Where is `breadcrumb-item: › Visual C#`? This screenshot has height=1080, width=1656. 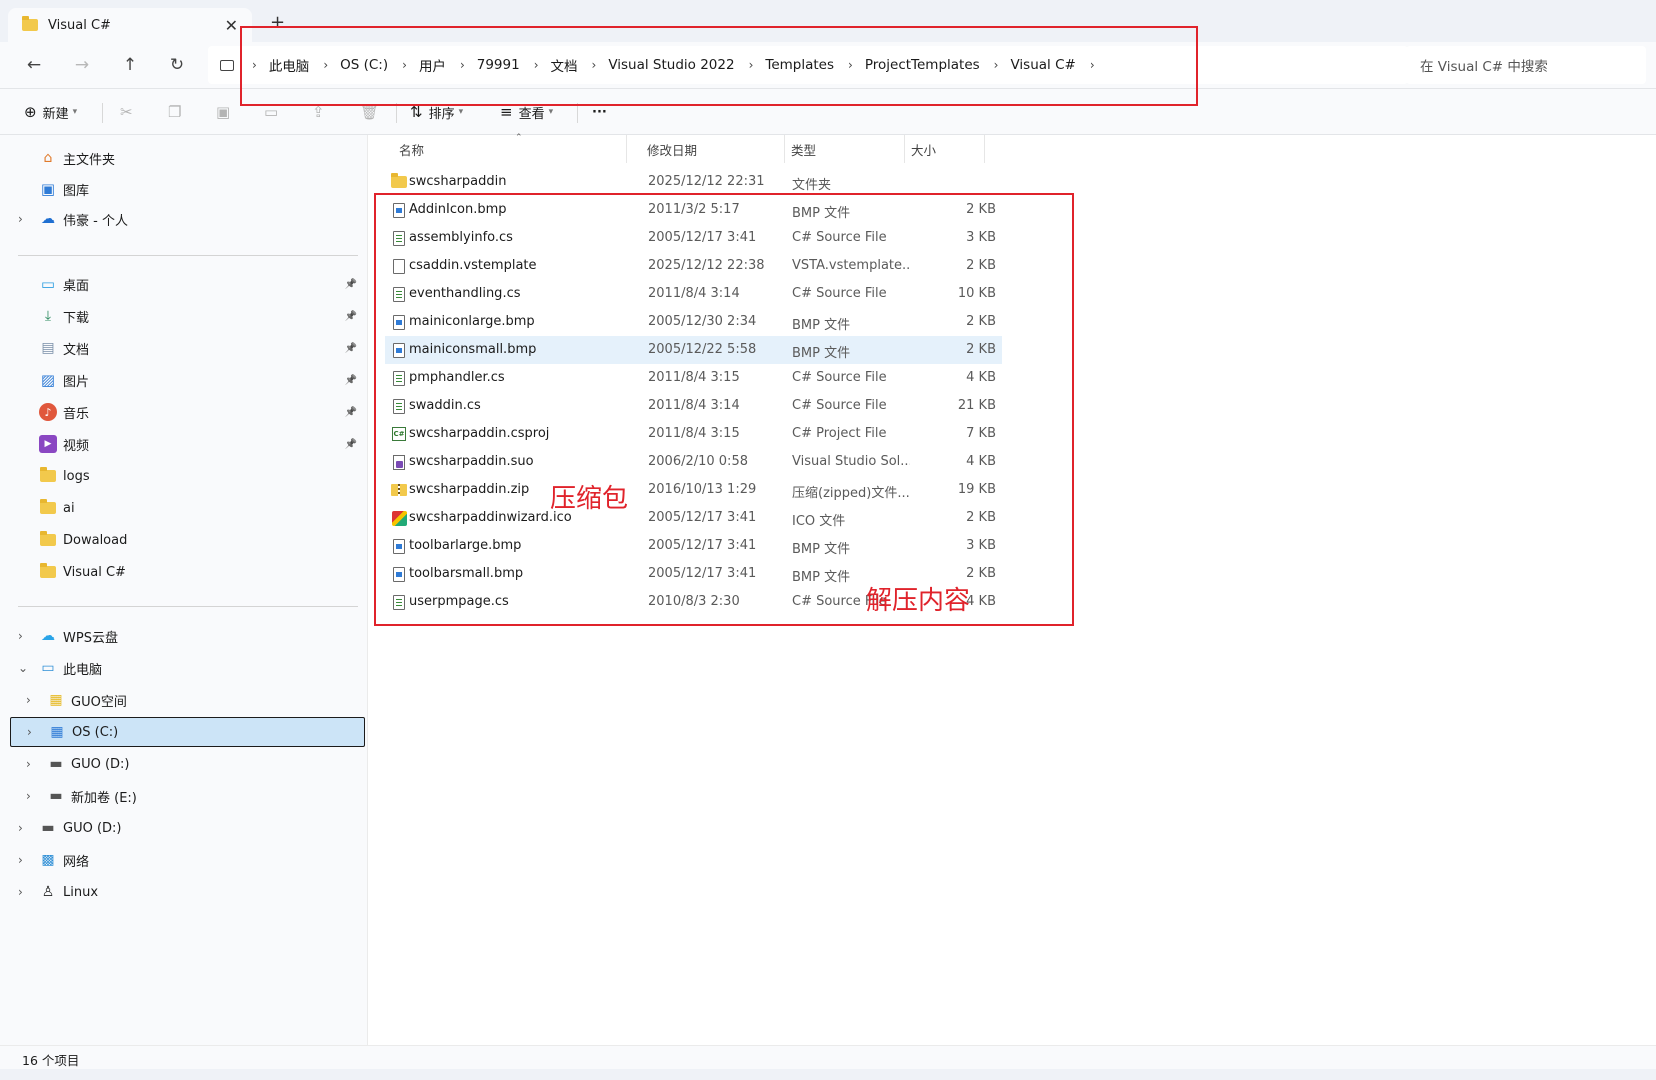
breadcrumb-item: › Visual C# is located at coordinates (1028, 65).